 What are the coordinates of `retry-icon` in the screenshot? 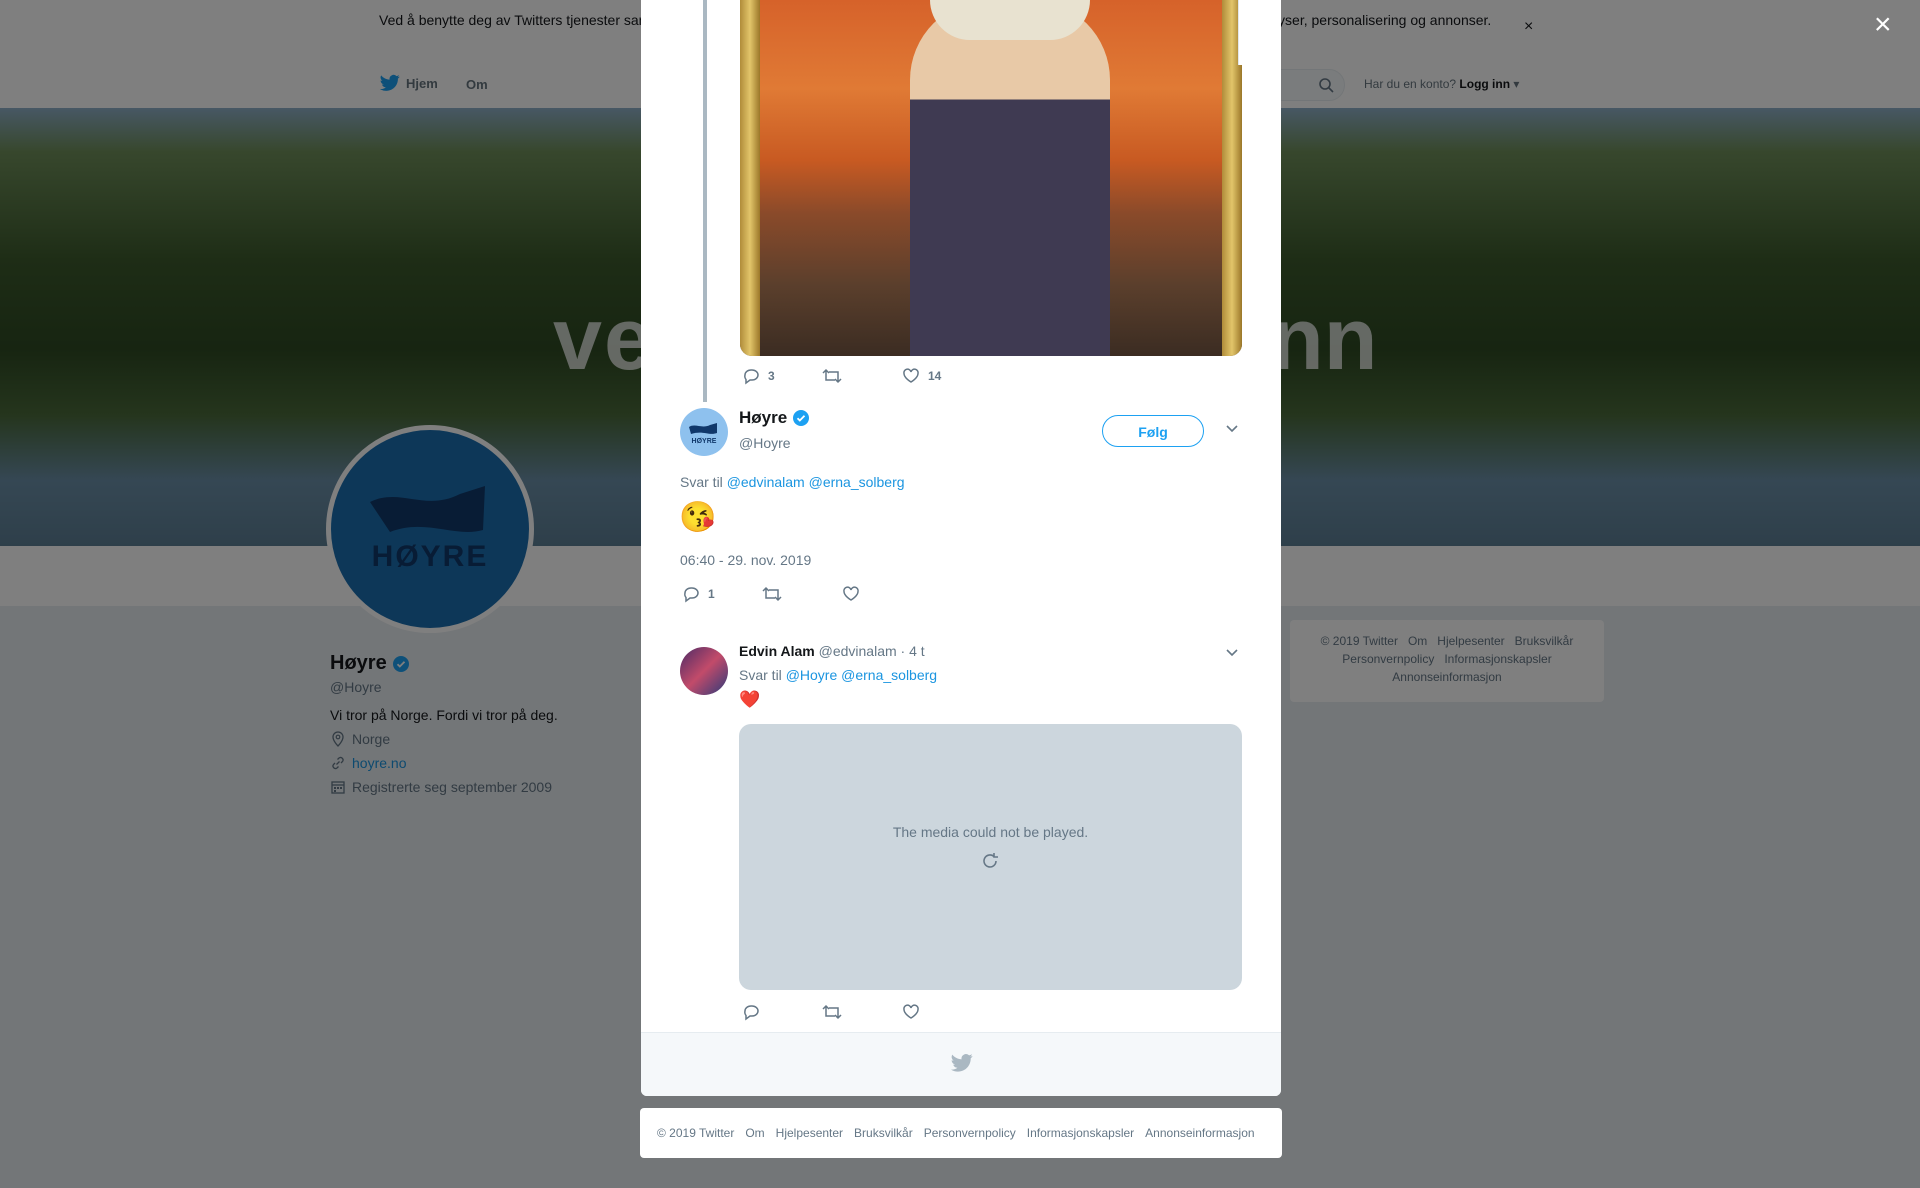 It's located at (990, 861).